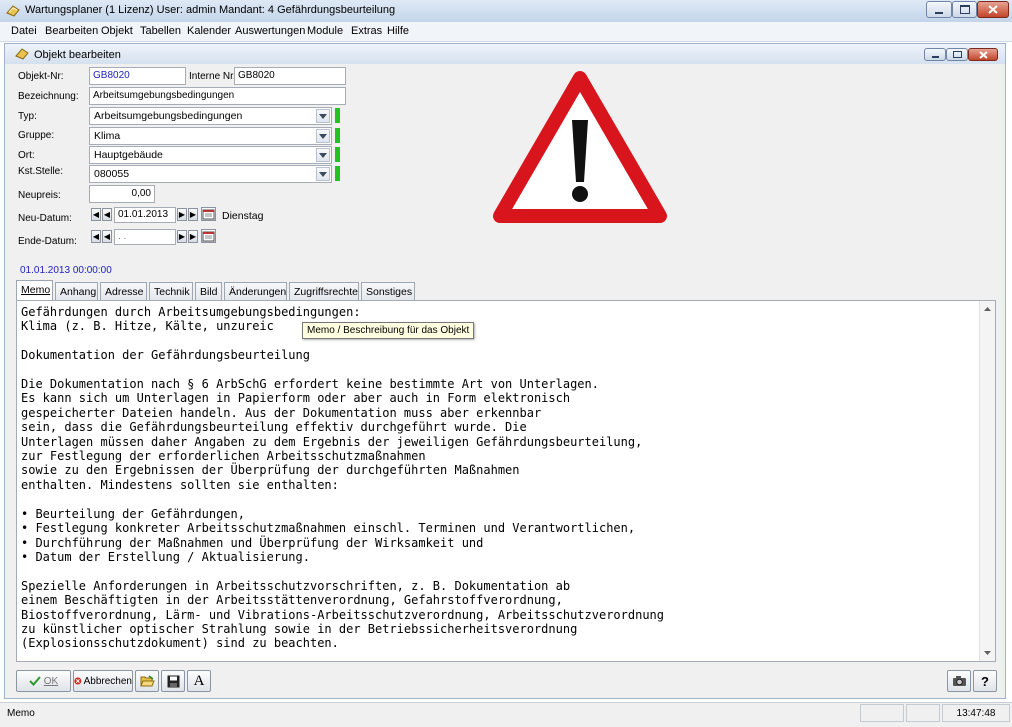  What do you see at coordinates (987, 481) in the screenshot?
I see `memo-scrollbar` at bounding box center [987, 481].